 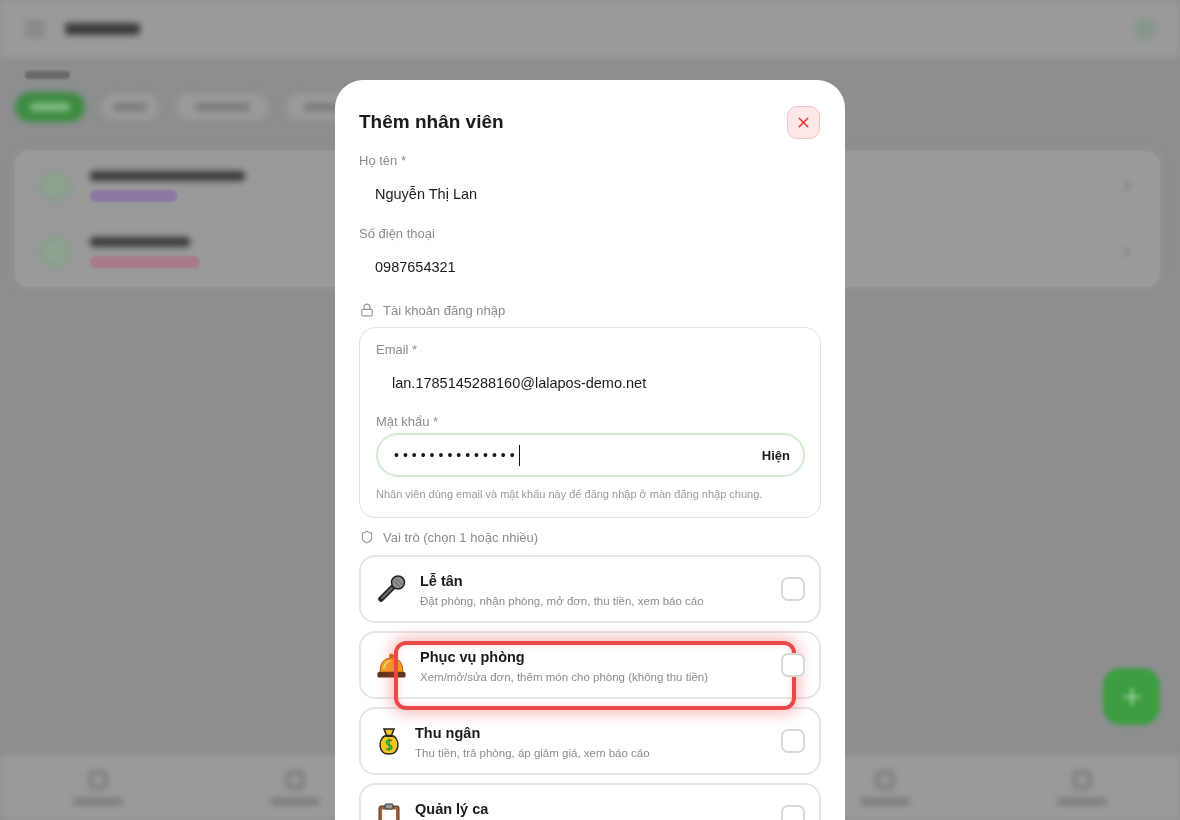 What do you see at coordinates (533, 753) in the screenshot?
I see `role-description: Thu tiền, trả phòng, áp giảm giá, xem báo cáo` at bounding box center [533, 753].